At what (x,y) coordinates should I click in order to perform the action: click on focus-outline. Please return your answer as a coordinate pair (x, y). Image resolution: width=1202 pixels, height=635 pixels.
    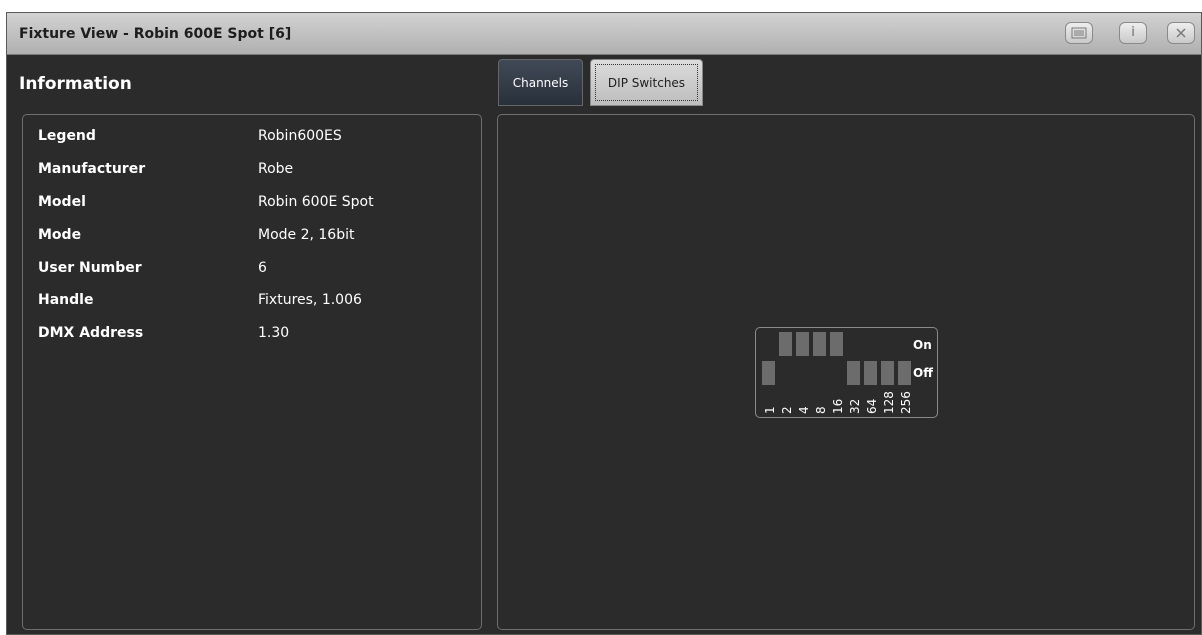
    Looking at the image, I should click on (646, 82).